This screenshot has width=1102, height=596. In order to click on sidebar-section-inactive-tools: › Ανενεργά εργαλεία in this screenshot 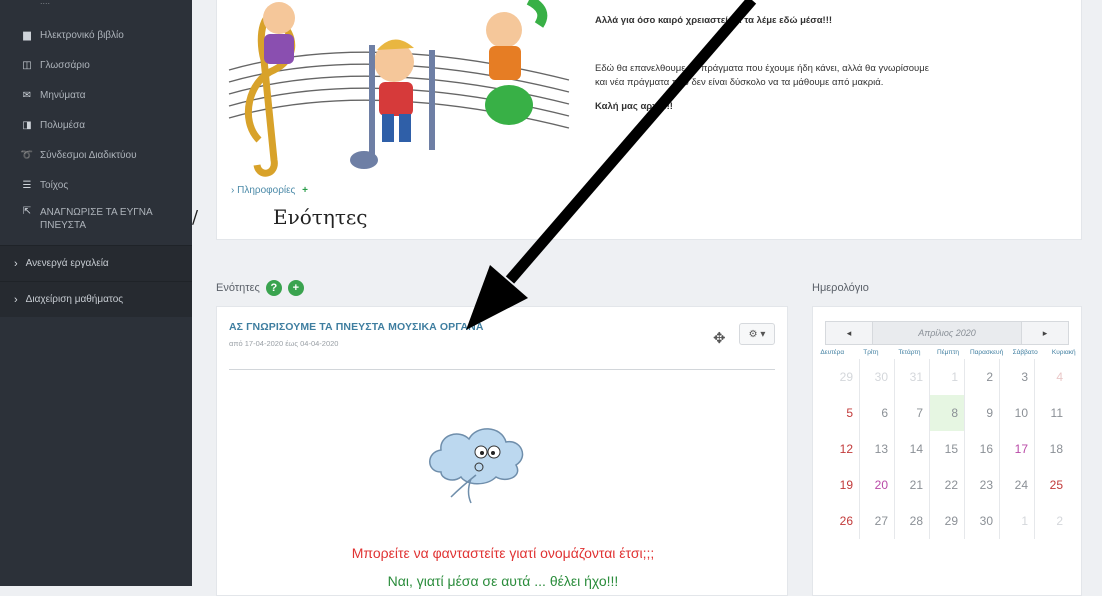, I will do `click(96, 263)`.